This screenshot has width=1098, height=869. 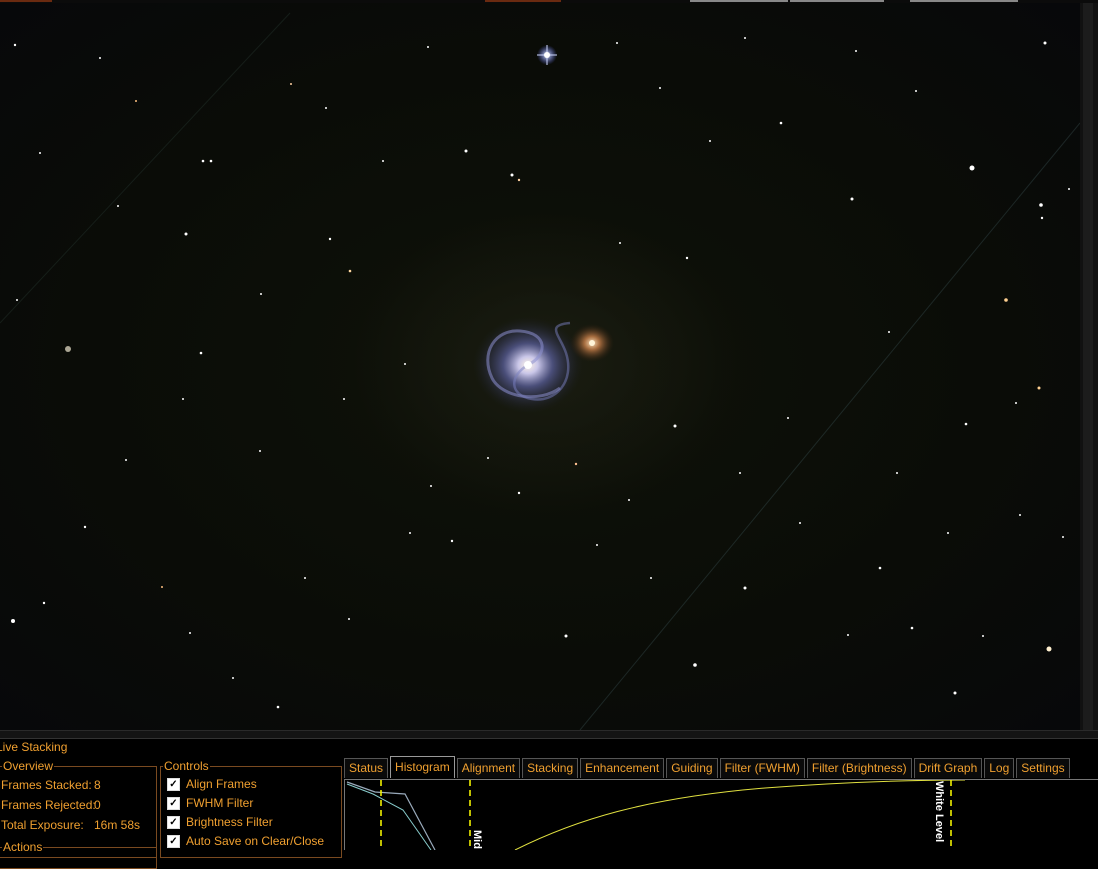 What do you see at coordinates (255, 841) in the screenshot?
I see `auto-save-label: Auto Save on Clear/Close` at bounding box center [255, 841].